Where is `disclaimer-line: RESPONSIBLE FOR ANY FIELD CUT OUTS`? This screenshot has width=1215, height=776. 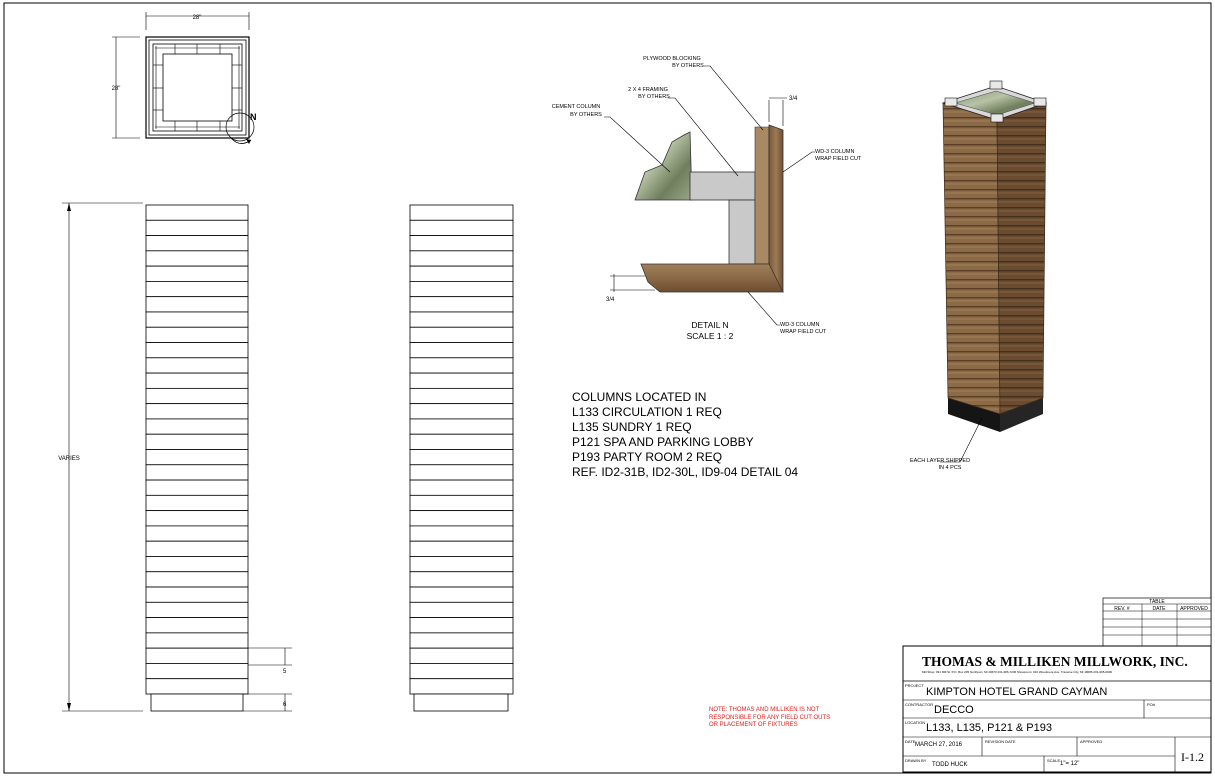
disclaimer-line: RESPONSIBLE FOR ANY FIELD CUT OUTS is located at coordinates (770, 717).